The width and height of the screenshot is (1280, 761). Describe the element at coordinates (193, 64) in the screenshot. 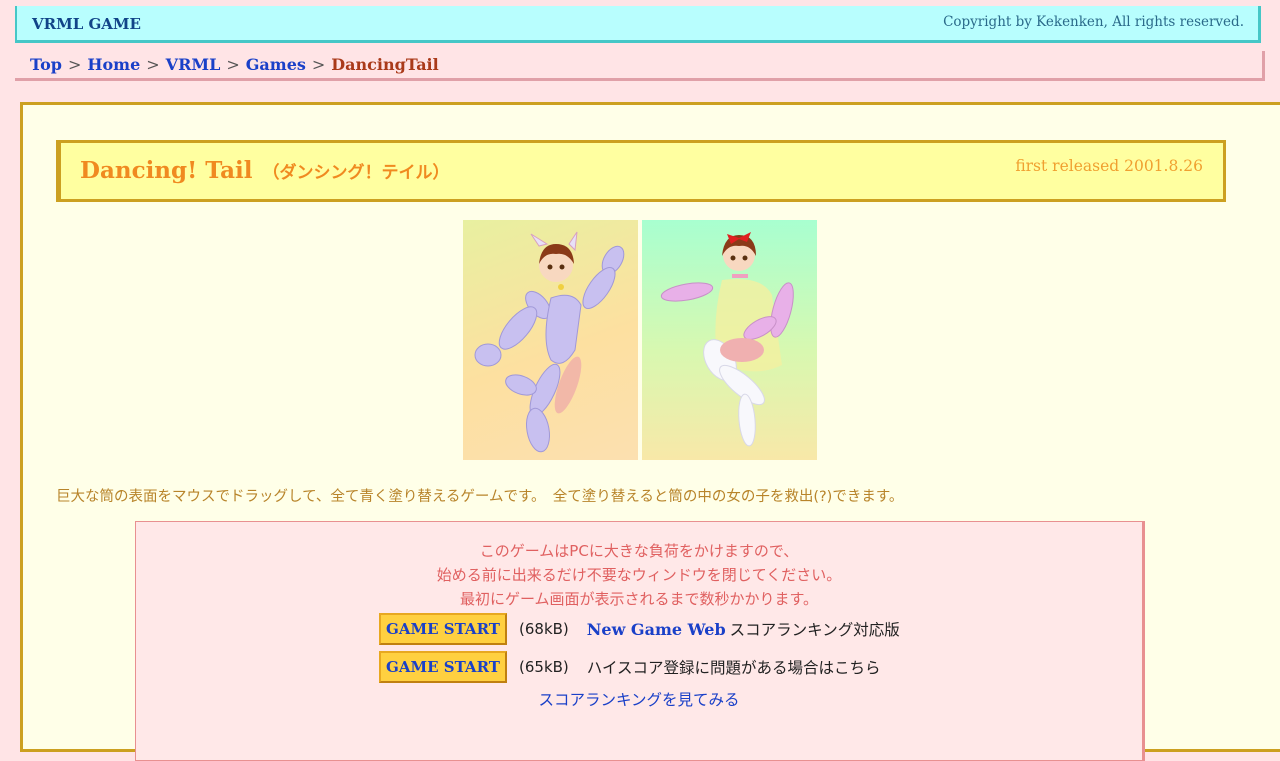

I see `breadcrumb-vrml: VRML` at that location.